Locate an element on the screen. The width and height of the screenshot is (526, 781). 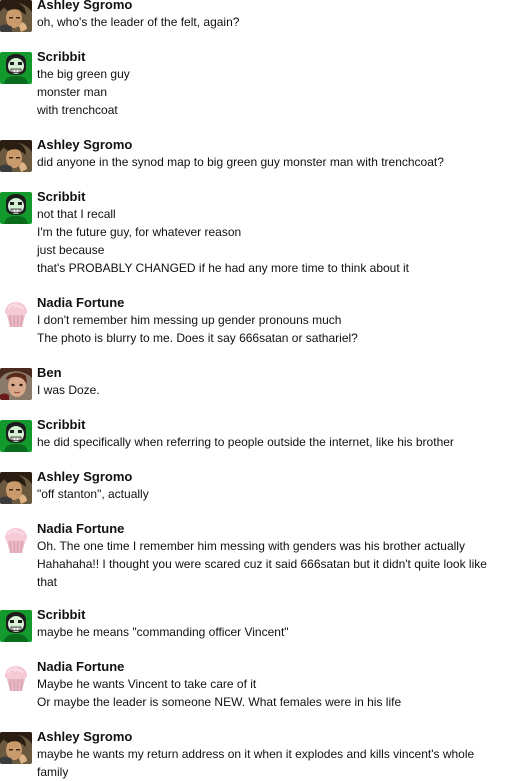
message-text: I'm the future guy, for whatever reason is located at coordinates (139, 232).